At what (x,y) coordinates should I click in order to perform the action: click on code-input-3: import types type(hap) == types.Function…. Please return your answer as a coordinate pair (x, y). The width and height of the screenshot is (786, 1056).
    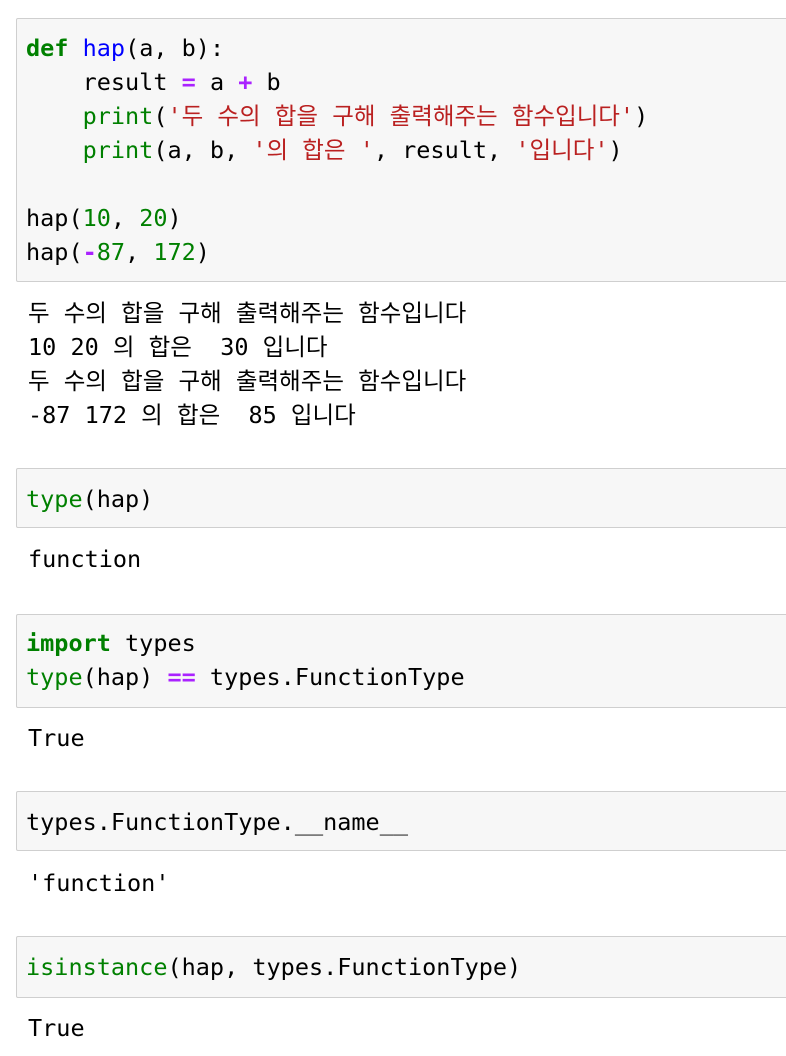
    Looking at the image, I should click on (245, 660).